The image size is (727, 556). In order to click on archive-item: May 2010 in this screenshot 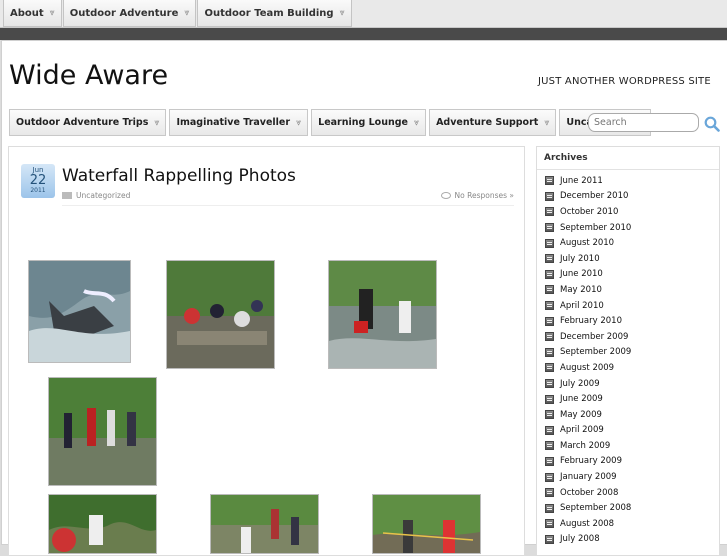, I will do `click(628, 290)`.